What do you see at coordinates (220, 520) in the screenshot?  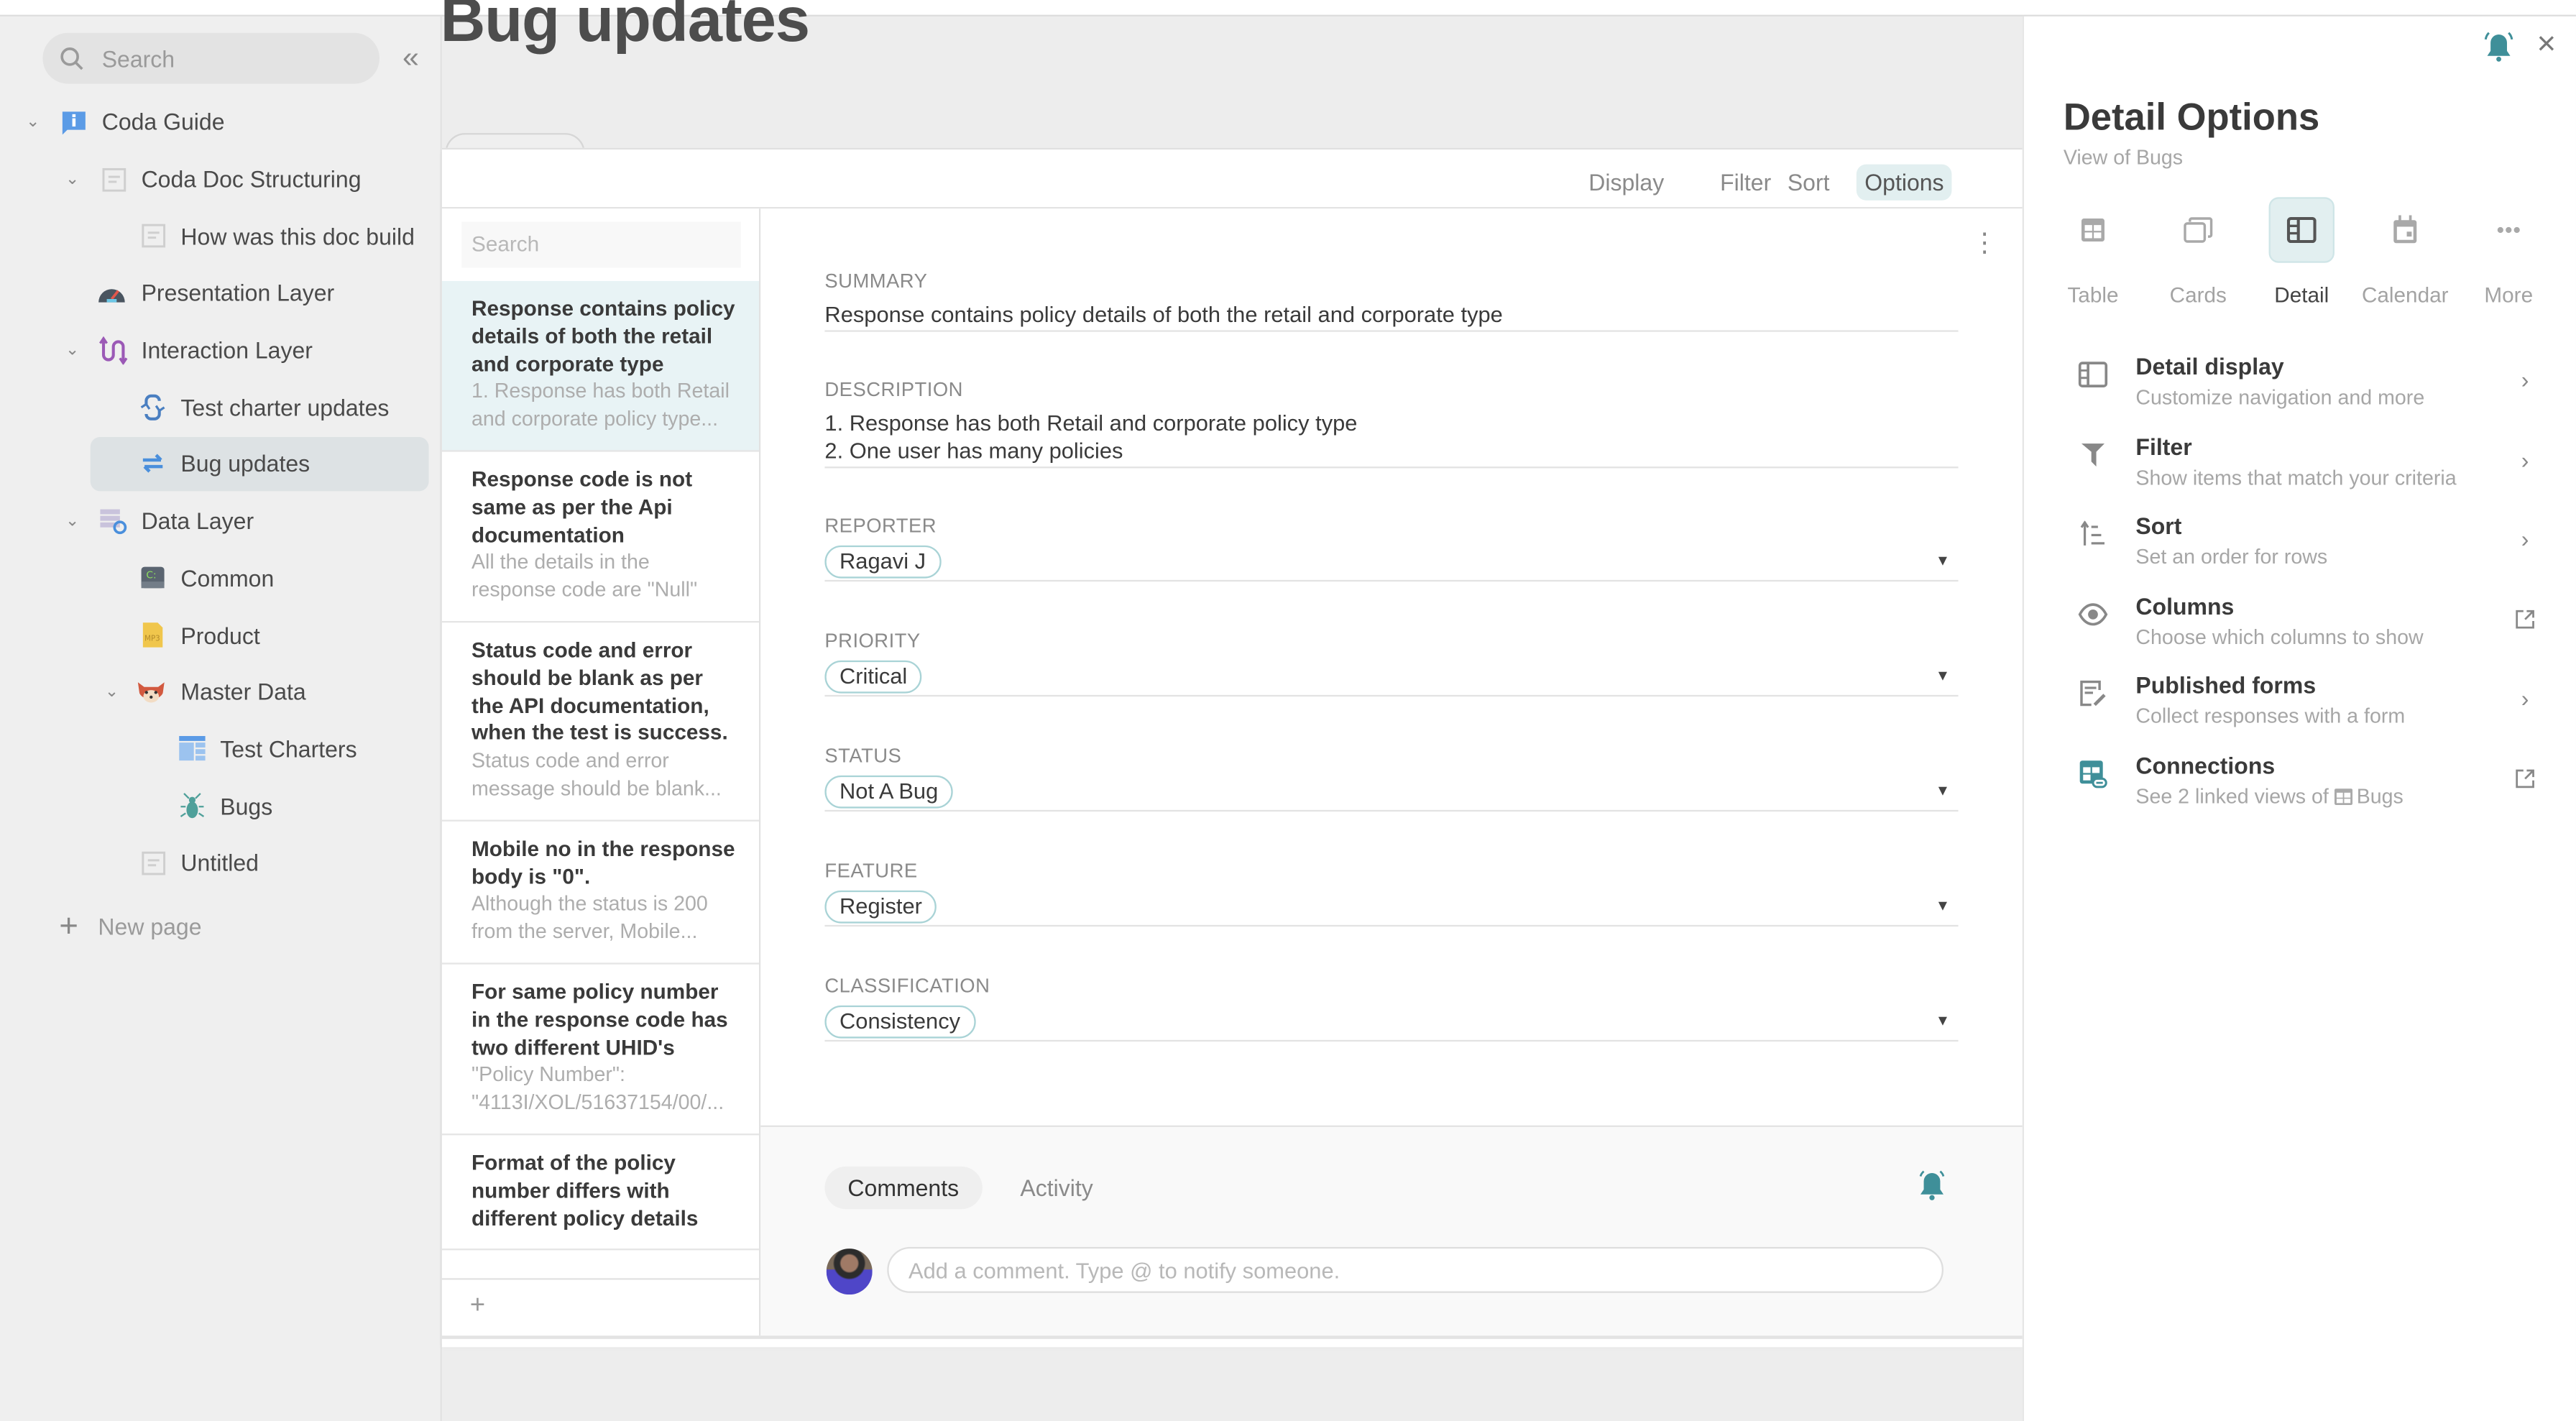 I see `sidebar-item-data-layer: ⌄ Data Layer` at bounding box center [220, 520].